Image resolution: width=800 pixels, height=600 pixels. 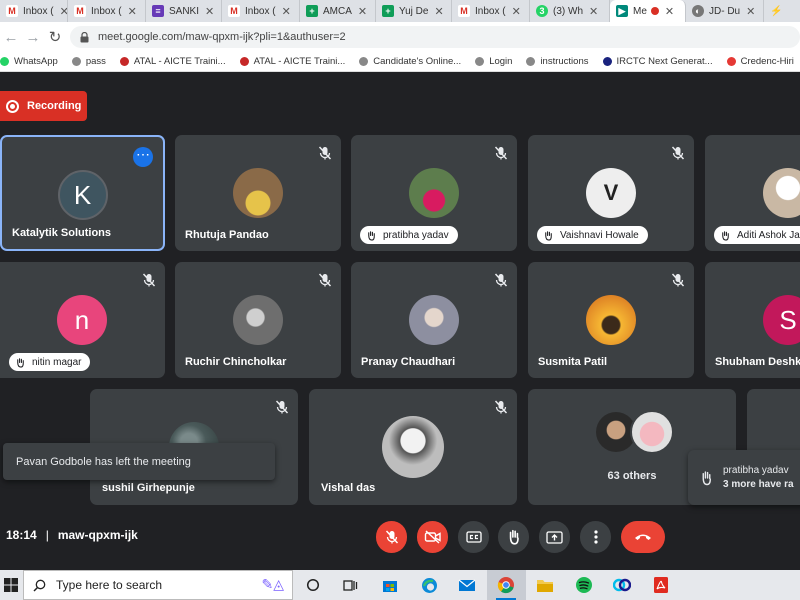 What do you see at coordinates (88, 61) in the screenshot?
I see `bookmark-pass: pass` at bounding box center [88, 61].